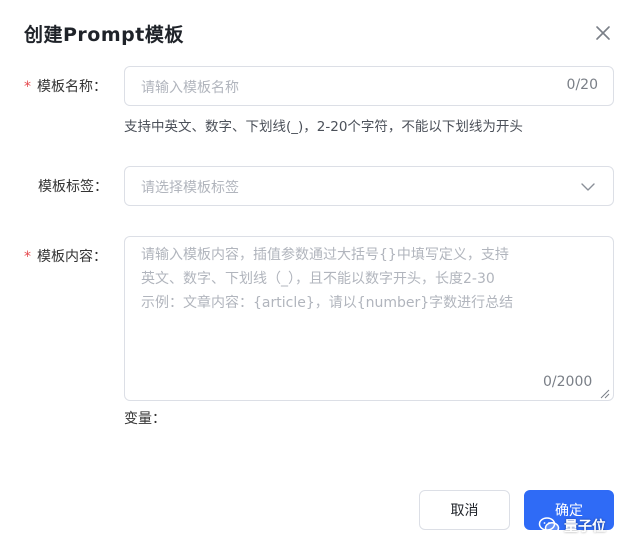  I want to click on template-name-counter: 0/20, so click(582, 85).